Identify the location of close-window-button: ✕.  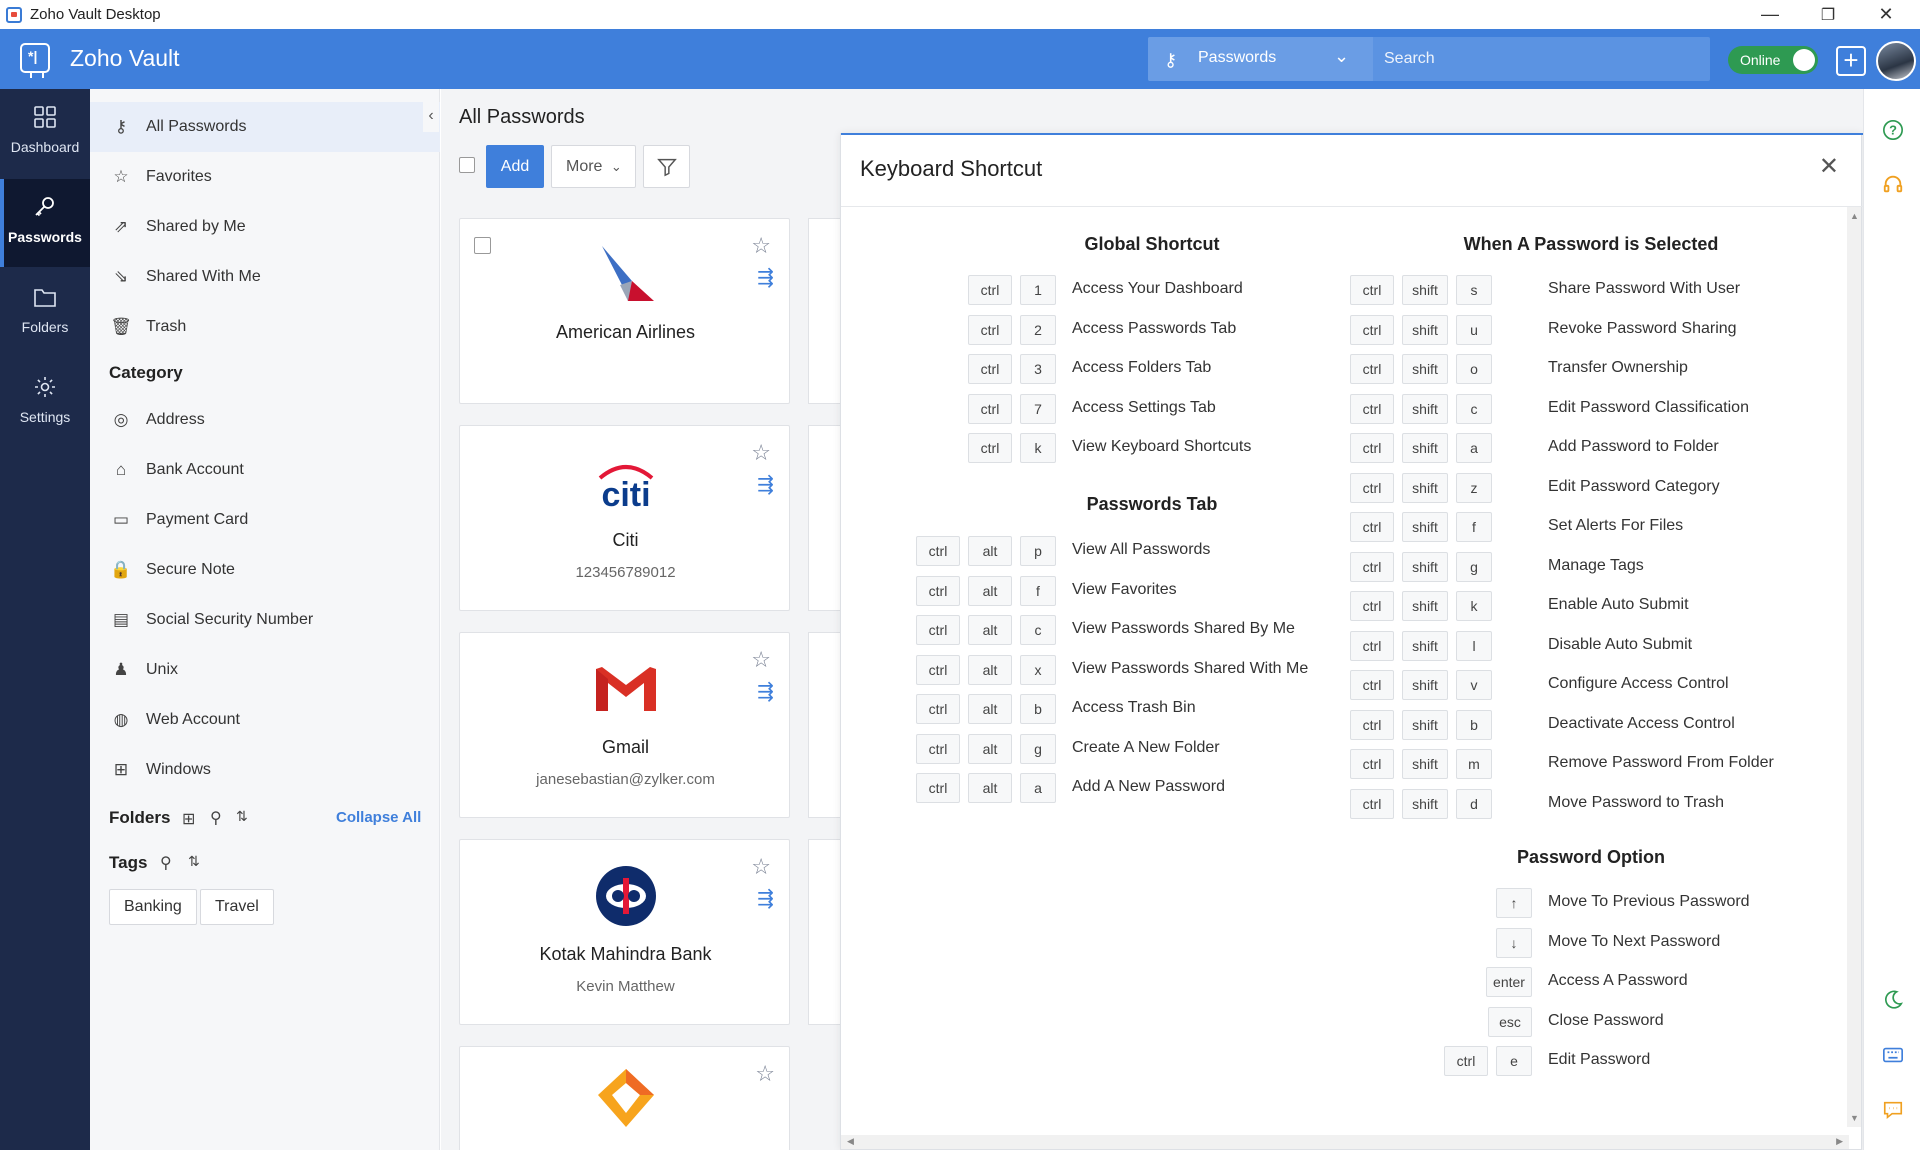
(1886, 14).